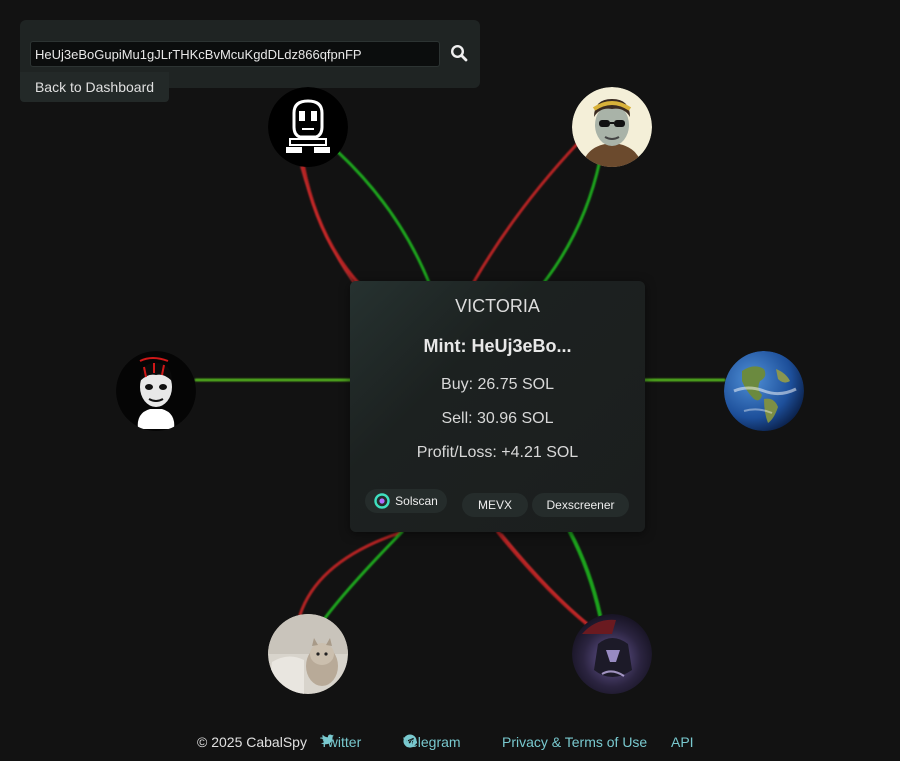 The width and height of the screenshot is (900, 761). I want to click on mevx-label: MEVX, so click(494, 505).